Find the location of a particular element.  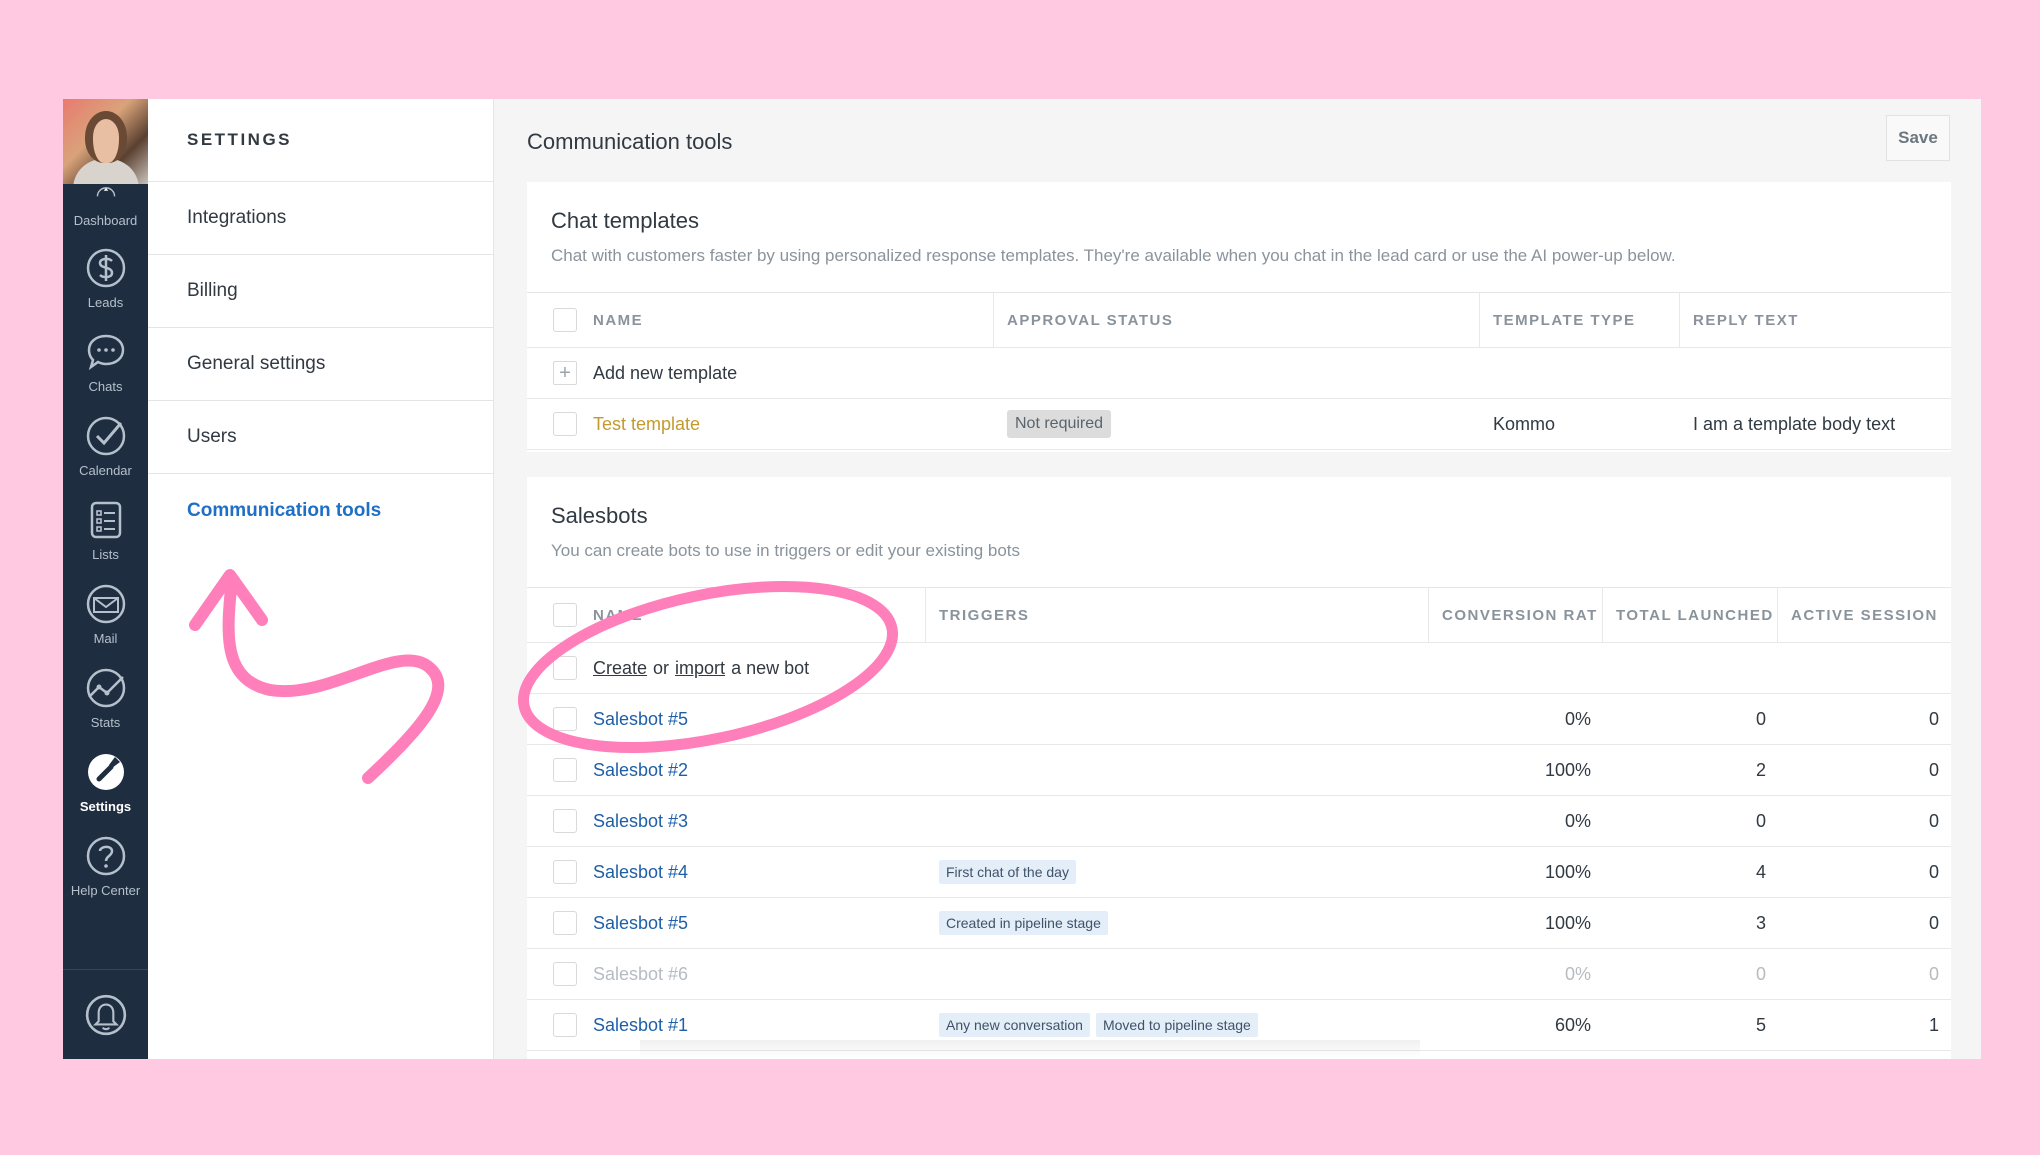

save-button: Save is located at coordinates (1918, 138).